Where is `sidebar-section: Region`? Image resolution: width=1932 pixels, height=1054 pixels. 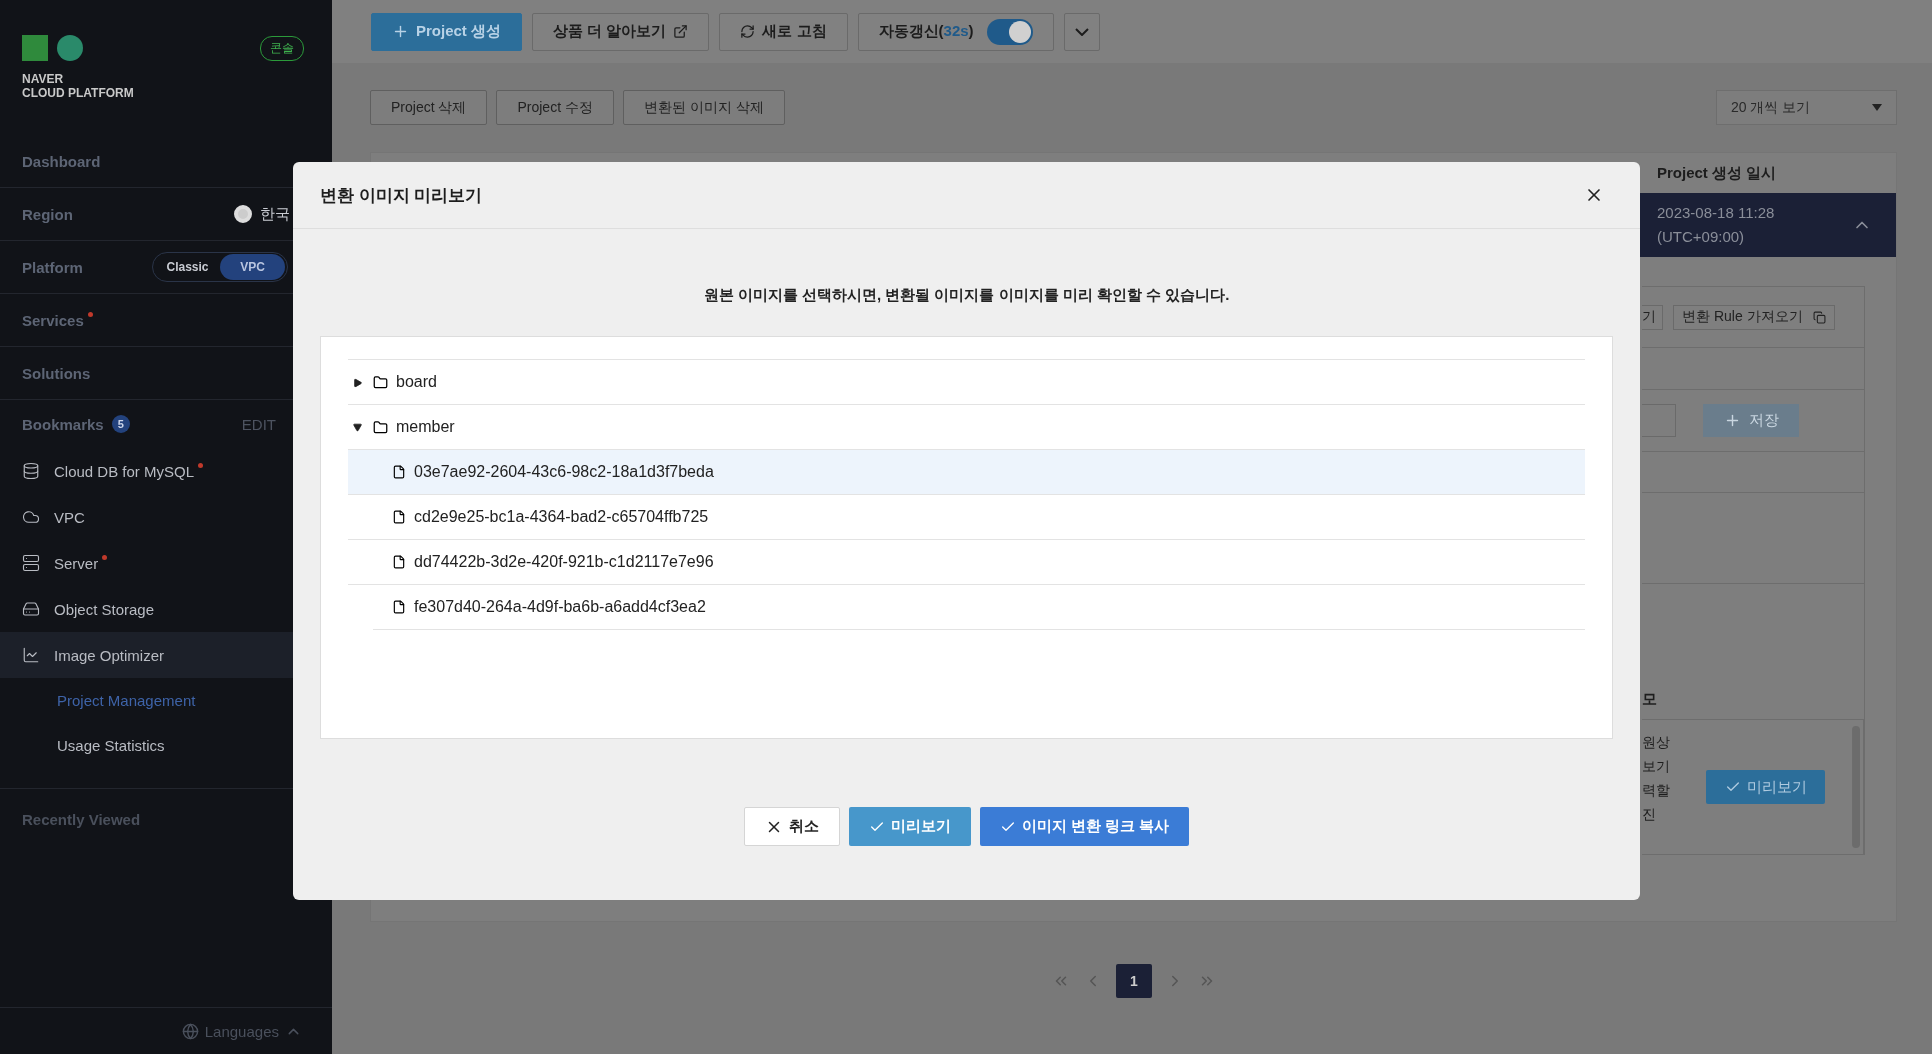
sidebar-section: Region is located at coordinates (47, 214).